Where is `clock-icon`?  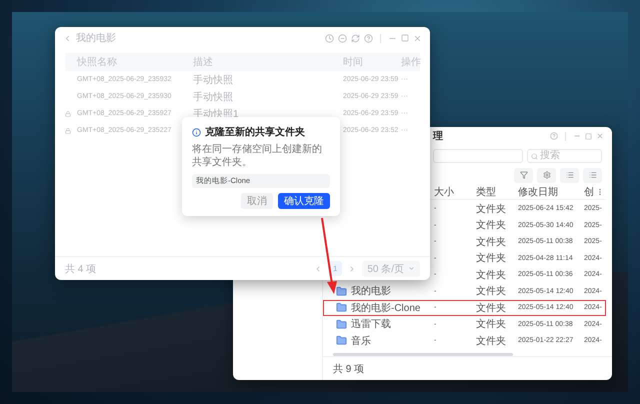
clock-icon is located at coordinates (329, 38).